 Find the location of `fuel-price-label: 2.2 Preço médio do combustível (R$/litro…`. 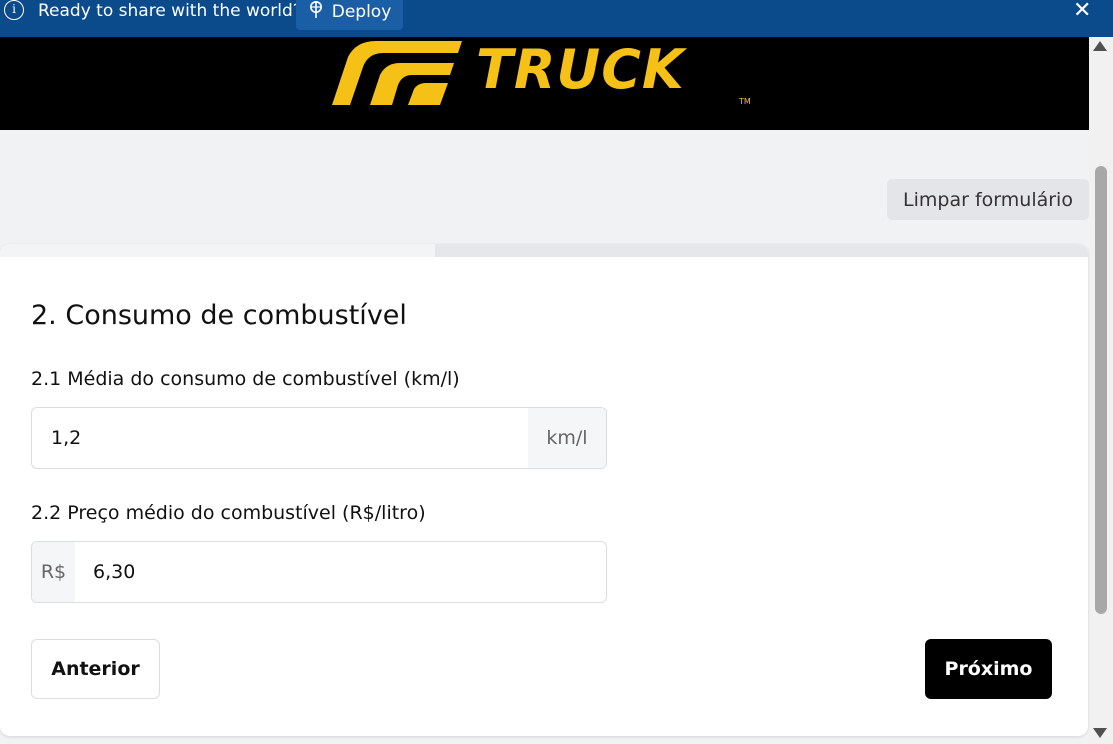

fuel-price-label: 2.2 Preço médio do combustível (R$/litro… is located at coordinates (228, 513).